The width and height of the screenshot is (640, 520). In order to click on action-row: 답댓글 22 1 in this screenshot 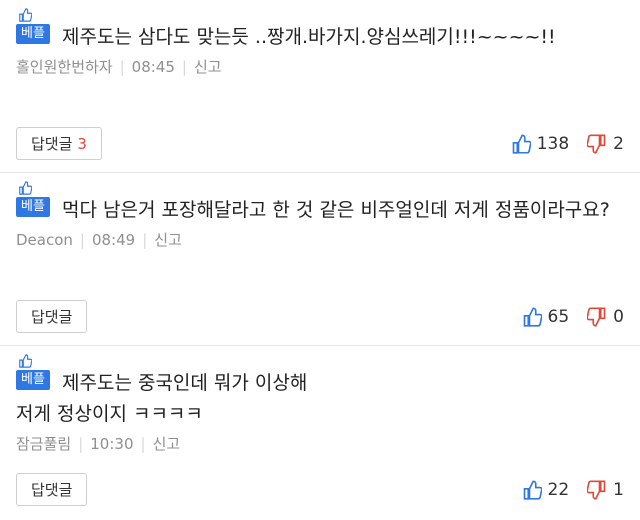, I will do `click(320, 489)`.